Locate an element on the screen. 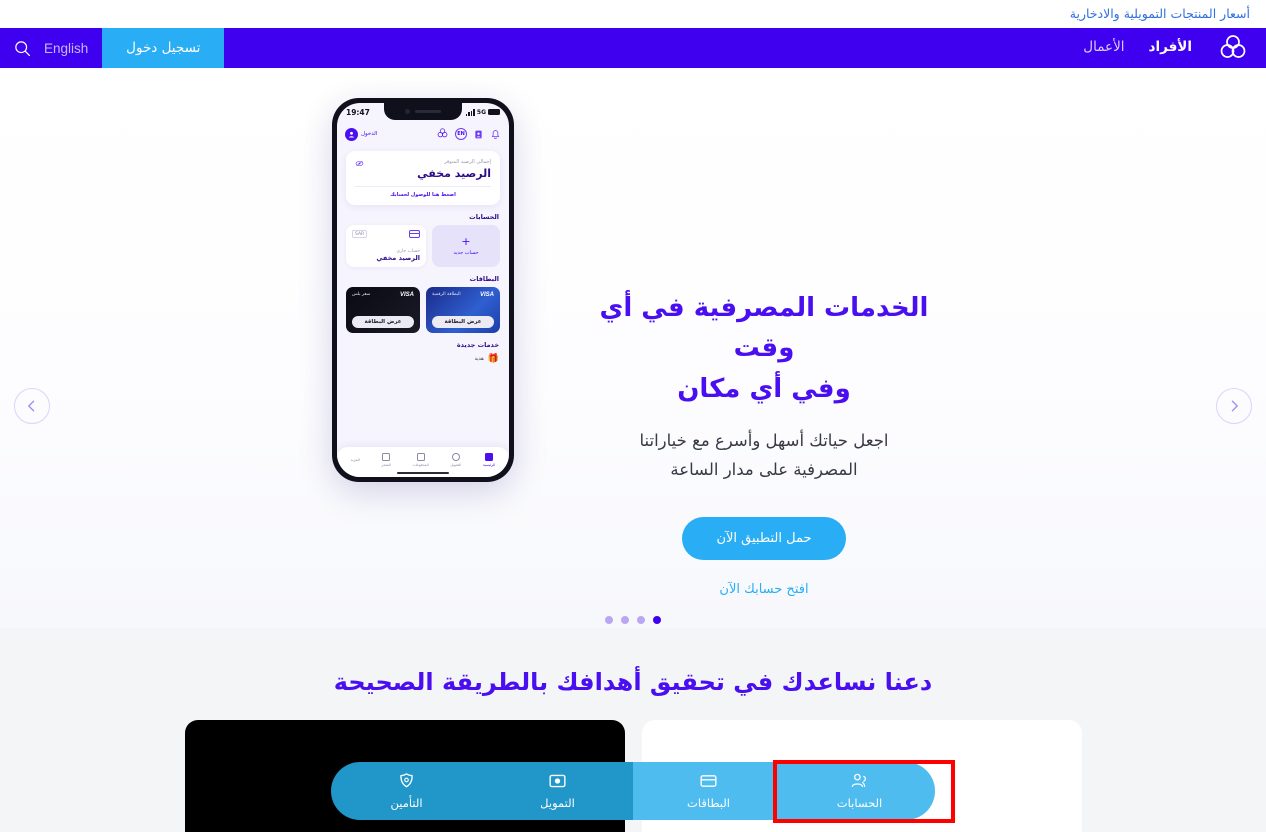  view-card-button-digital: عرض البطاقة is located at coordinates (463, 322).